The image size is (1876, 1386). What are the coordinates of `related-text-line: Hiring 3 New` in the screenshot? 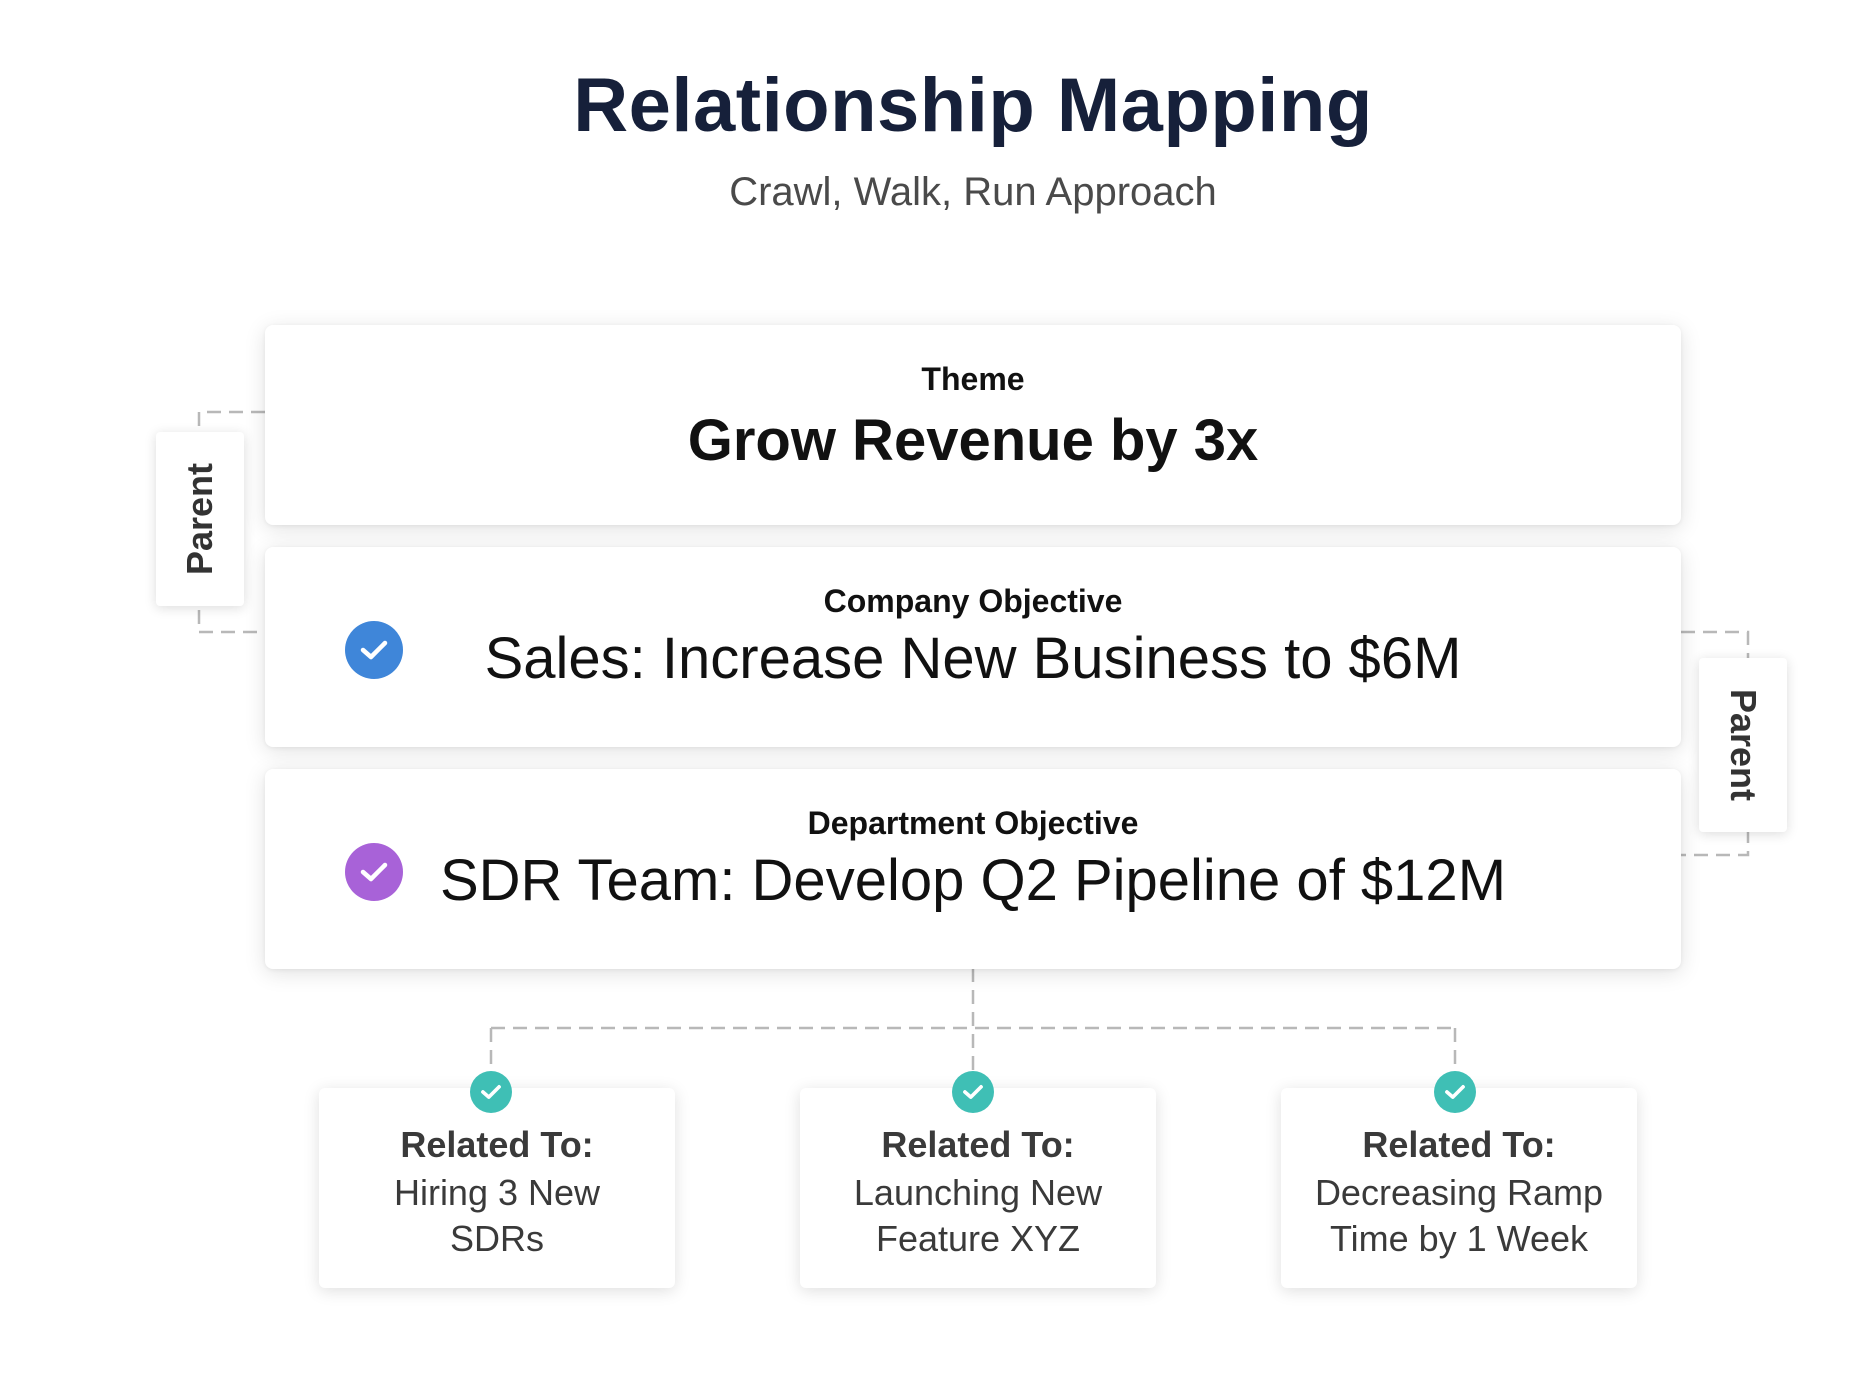 It's located at (497, 1192).